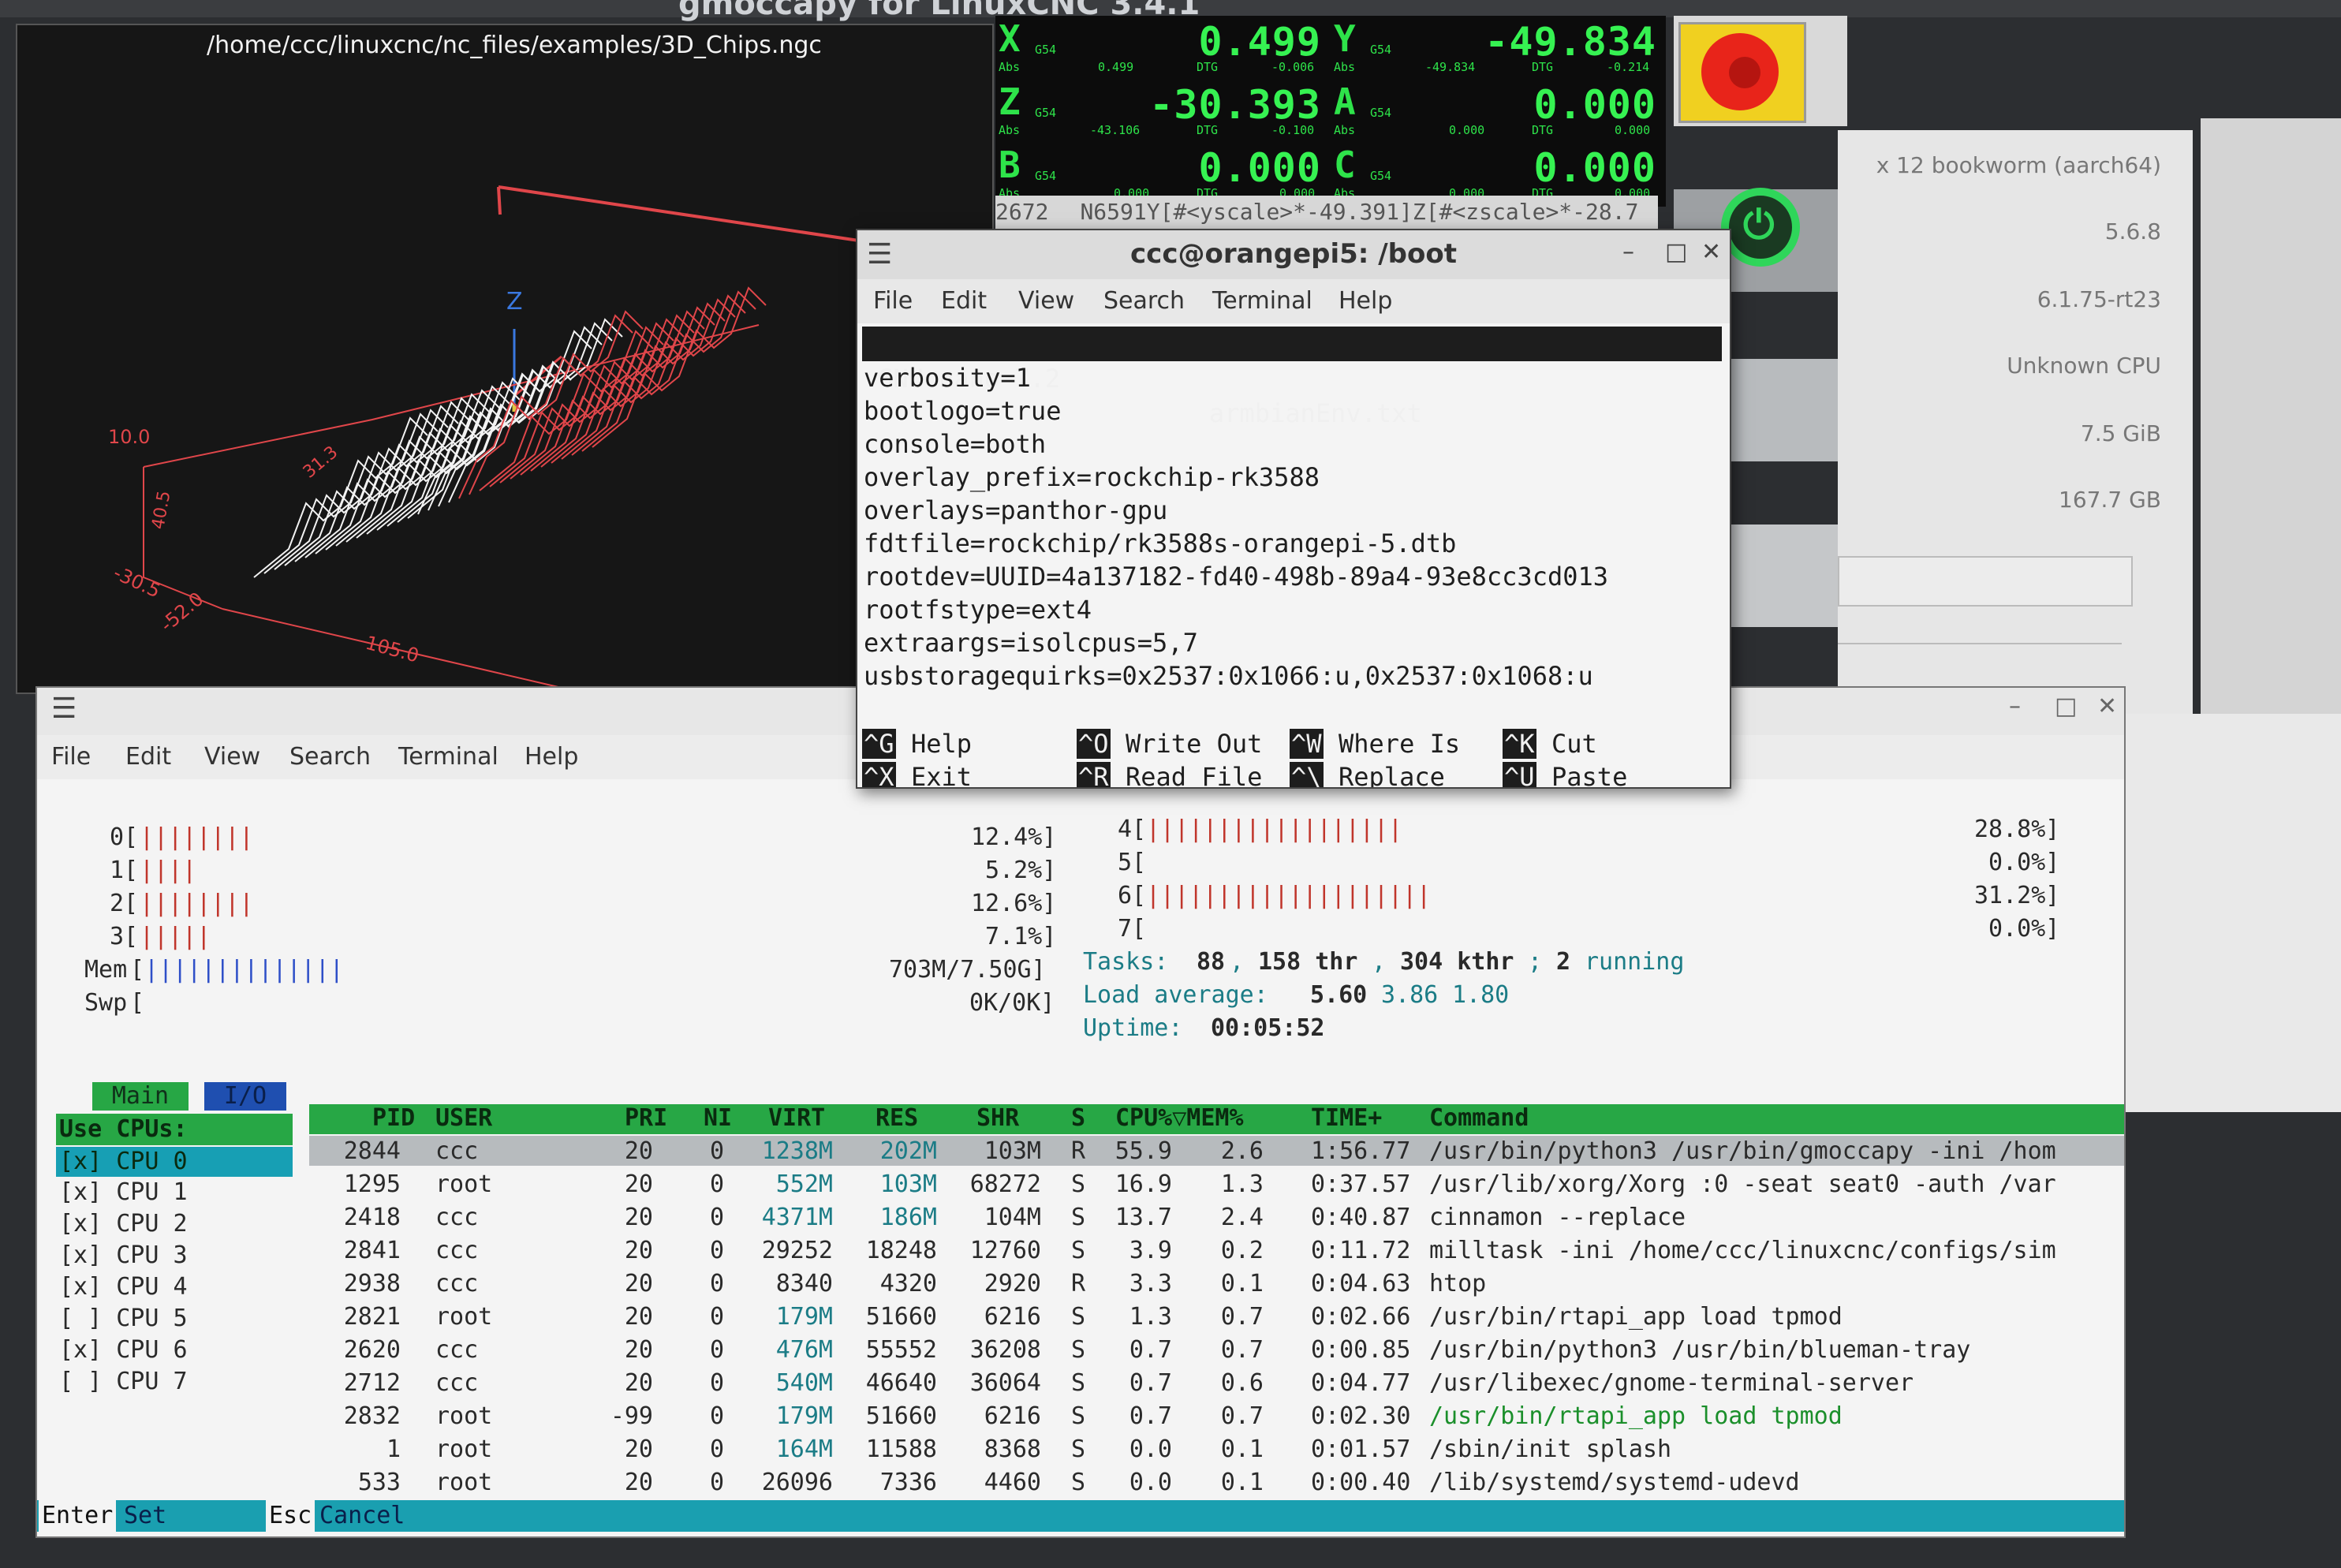 The height and width of the screenshot is (1568, 2341). Describe the element at coordinates (962, 411) in the screenshot. I see `file-line: bootlogo=true` at that location.